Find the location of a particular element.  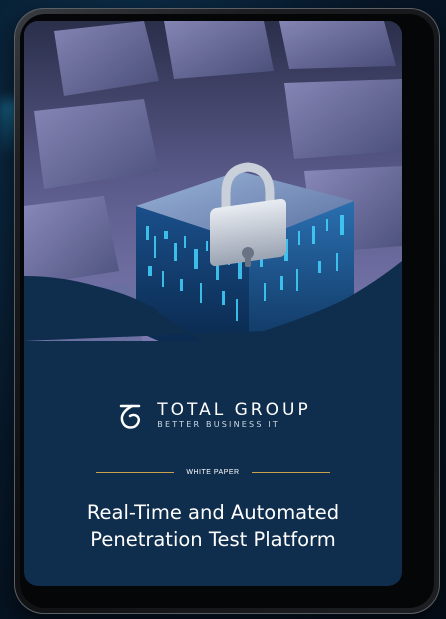

brand-lockup: TOTAL GROUP BETTER BUSINESS IT is located at coordinates (213, 416).